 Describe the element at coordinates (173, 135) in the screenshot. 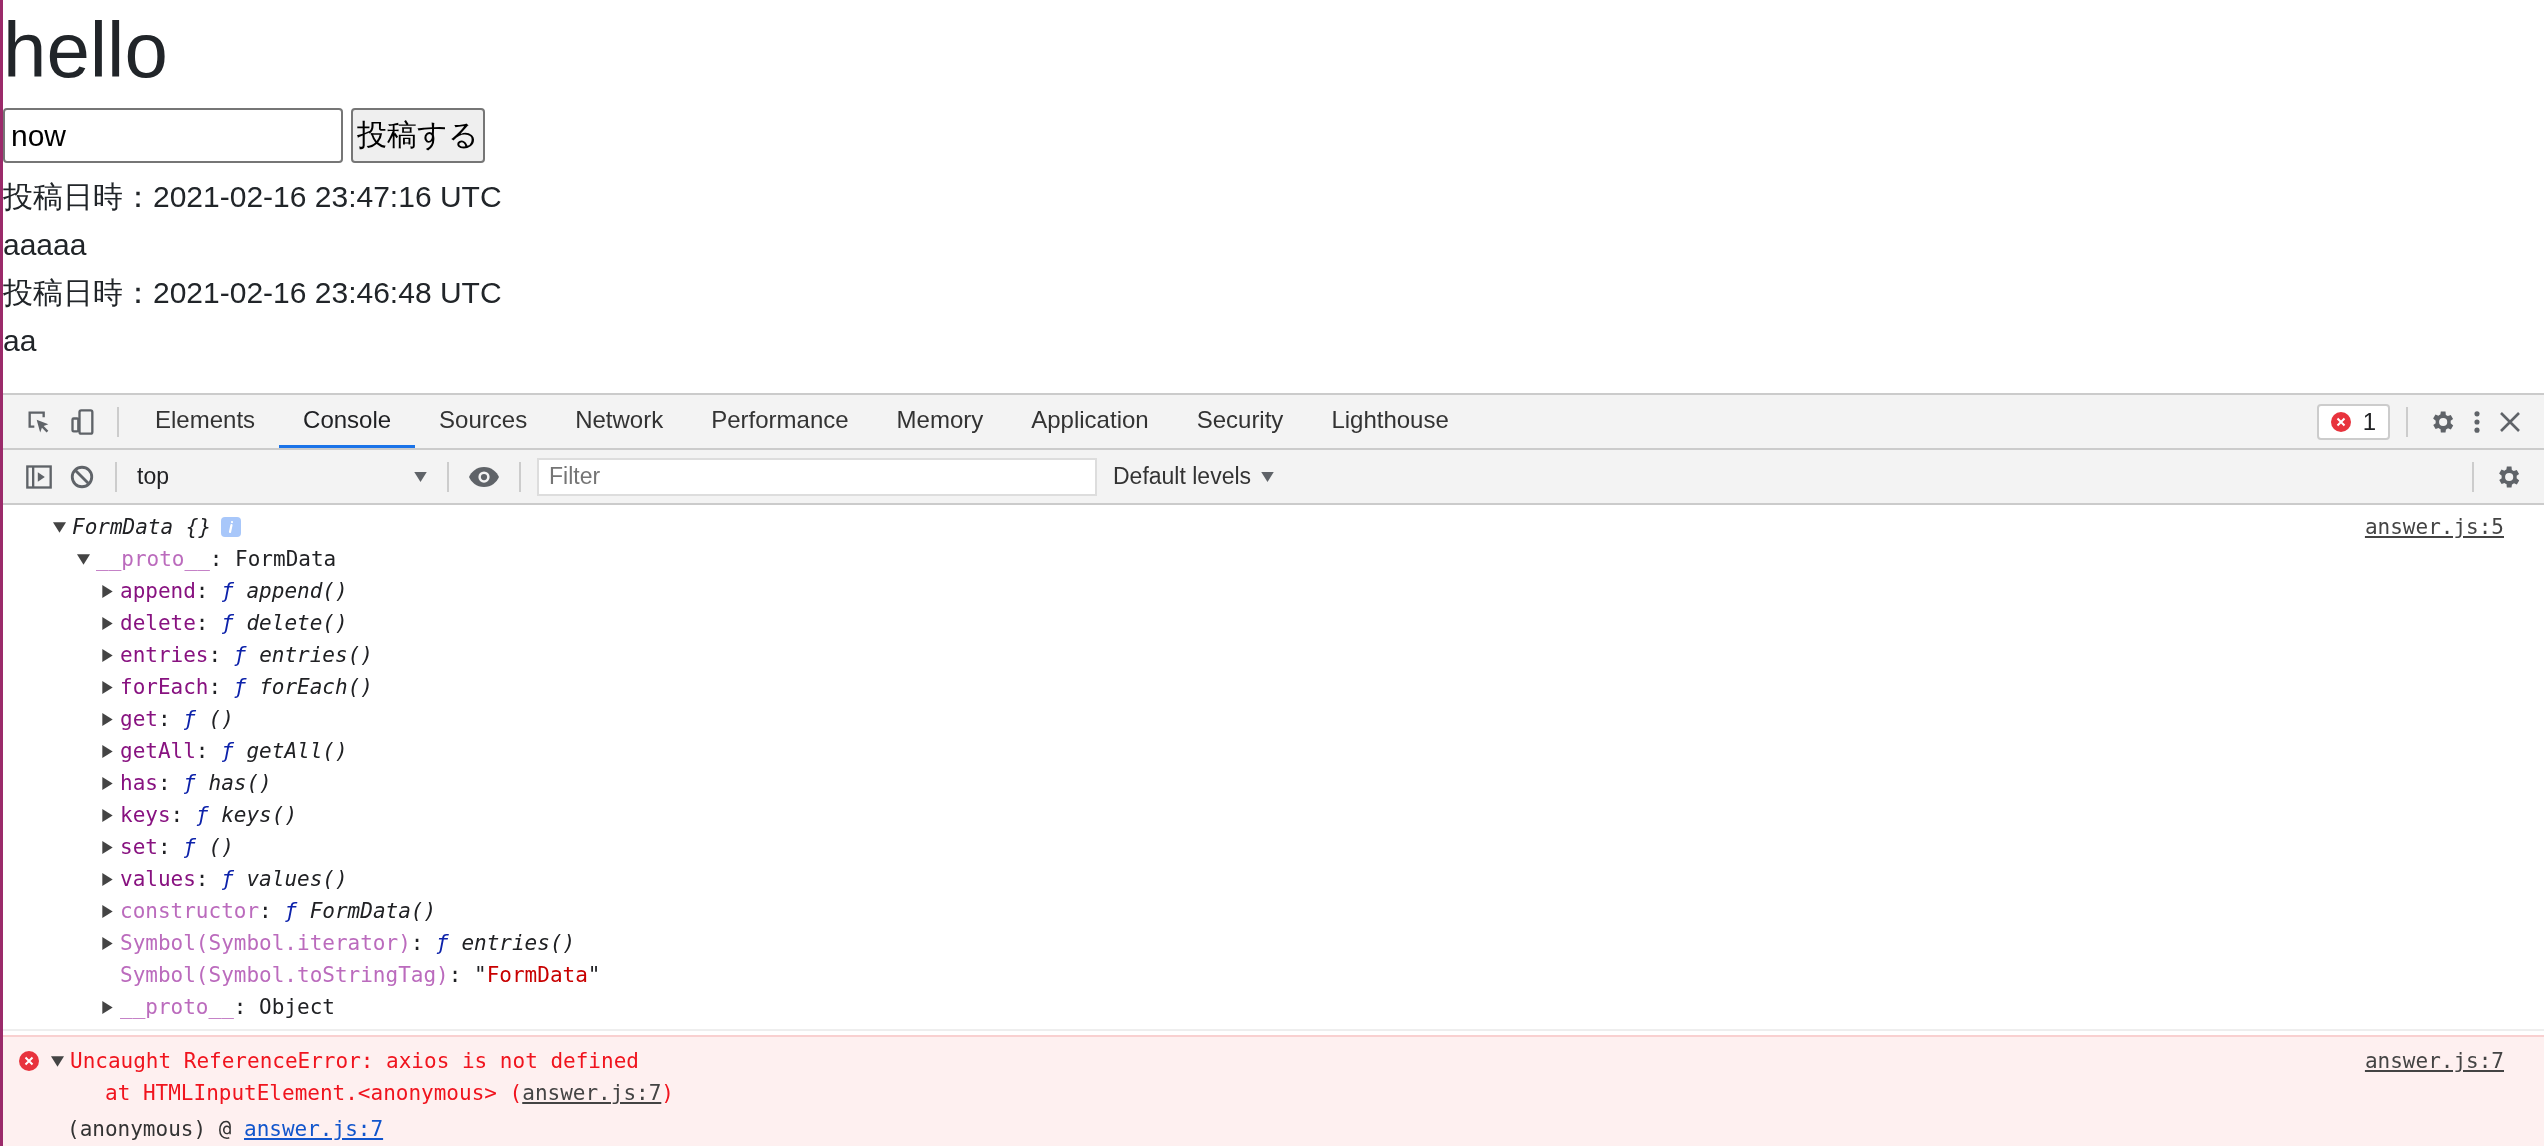

I see `post-input-field: now` at that location.